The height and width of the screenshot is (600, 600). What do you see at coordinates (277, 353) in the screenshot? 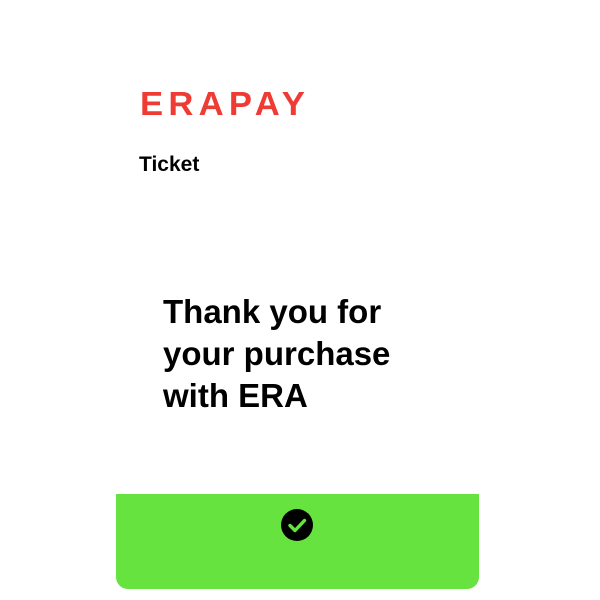
I see `message-line: your purchase` at bounding box center [277, 353].